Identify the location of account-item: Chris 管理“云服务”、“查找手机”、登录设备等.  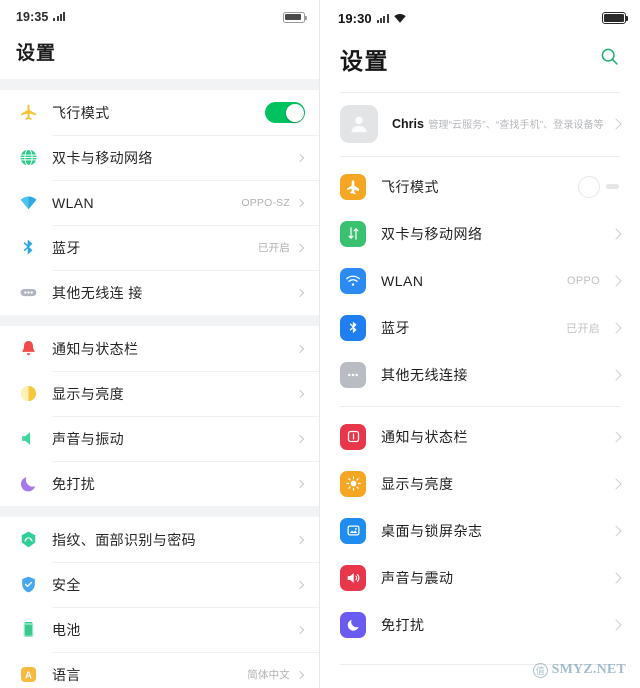
(480, 124).